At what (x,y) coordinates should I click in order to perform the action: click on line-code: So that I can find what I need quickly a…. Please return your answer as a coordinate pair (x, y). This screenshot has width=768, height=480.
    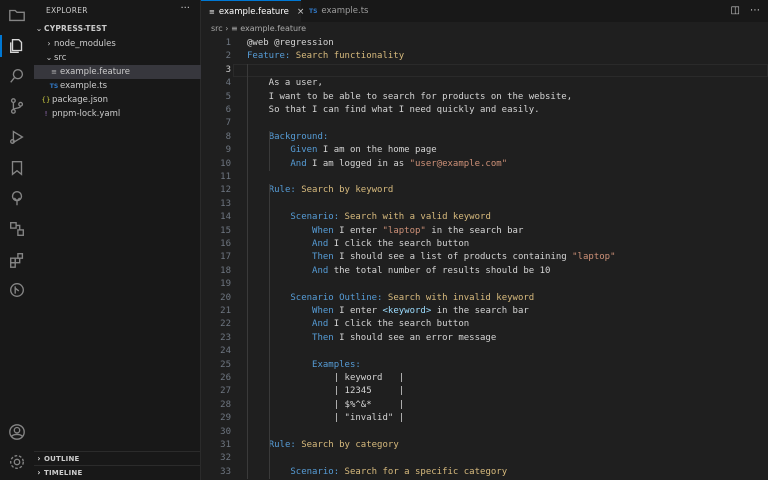
    Looking at the image, I should click on (393, 110).